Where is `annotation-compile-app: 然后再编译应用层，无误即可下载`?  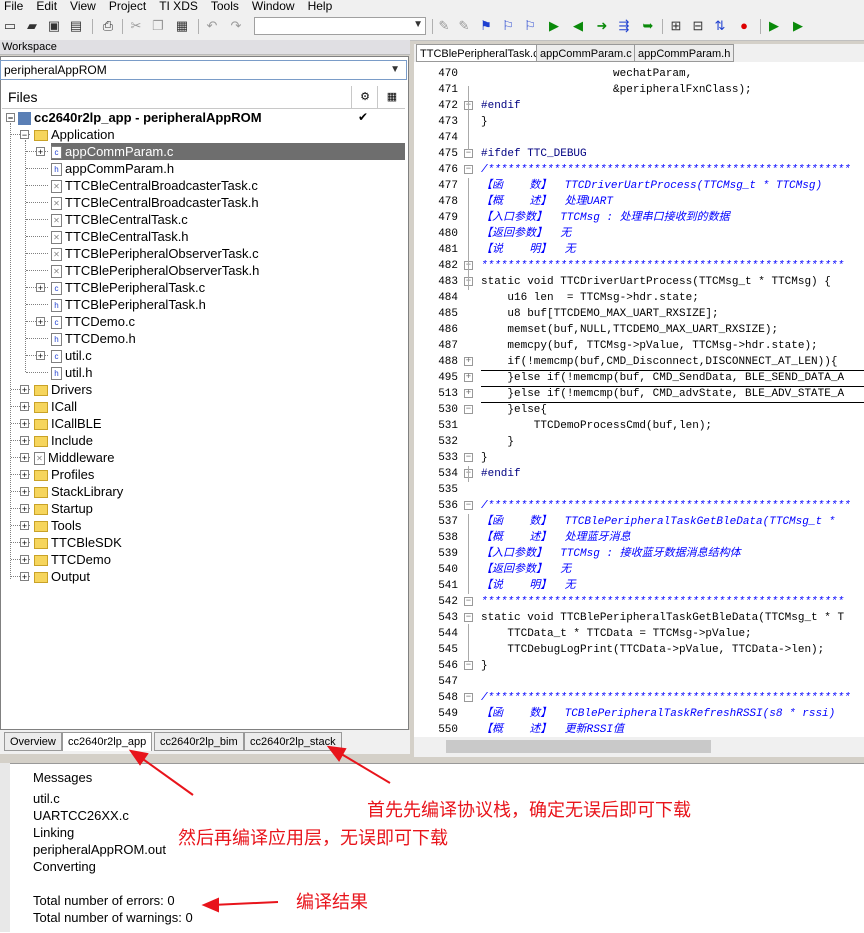
annotation-compile-app: 然后再编译应用层，无误即可下载 is located at coordinates (313, 838).